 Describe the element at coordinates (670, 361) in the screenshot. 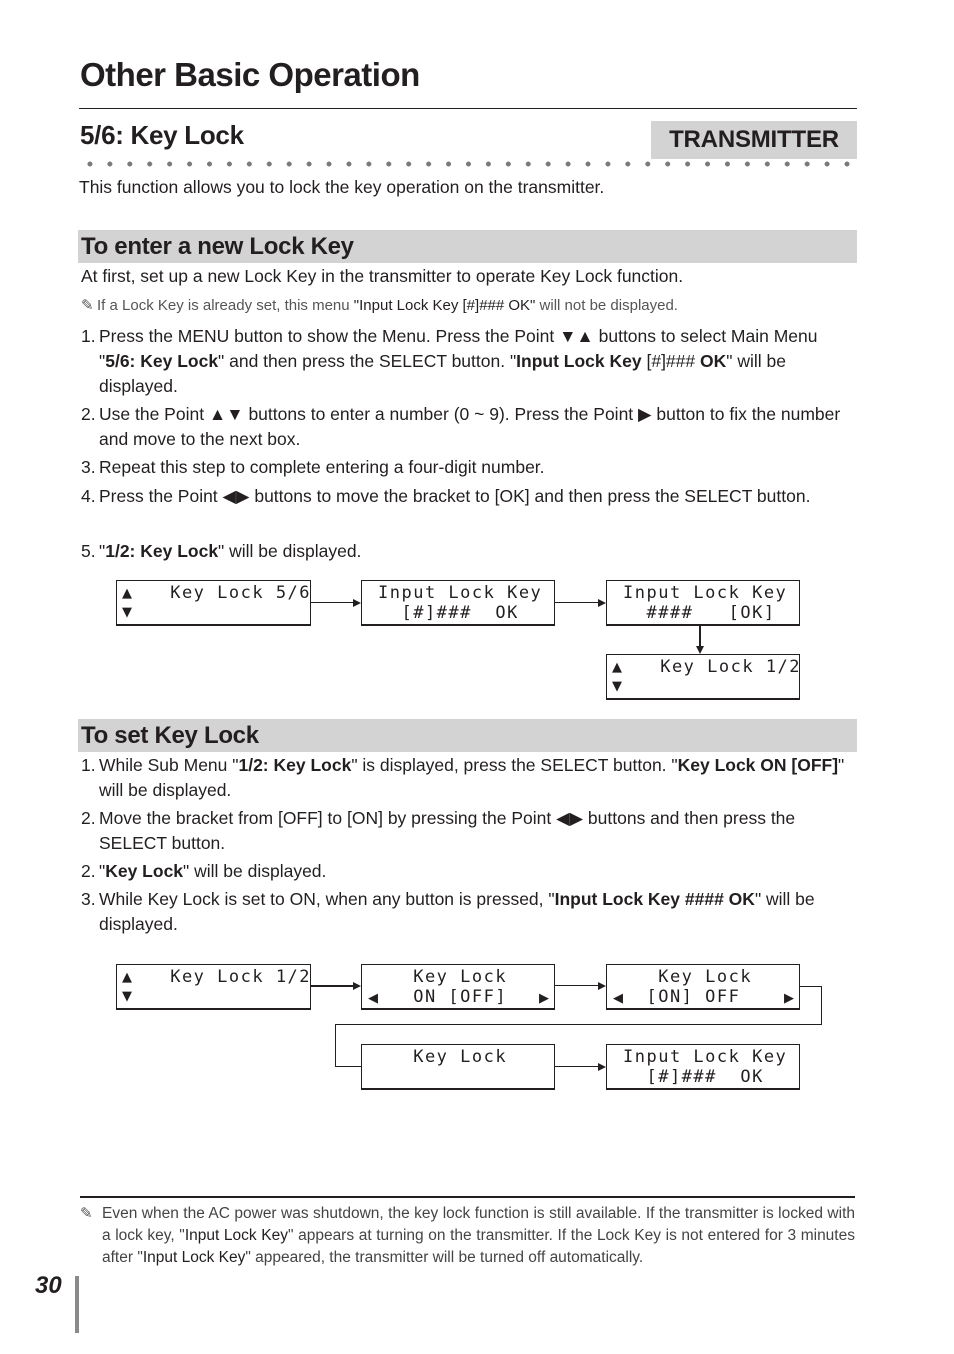

I see `text-run: [#]###` at that location.